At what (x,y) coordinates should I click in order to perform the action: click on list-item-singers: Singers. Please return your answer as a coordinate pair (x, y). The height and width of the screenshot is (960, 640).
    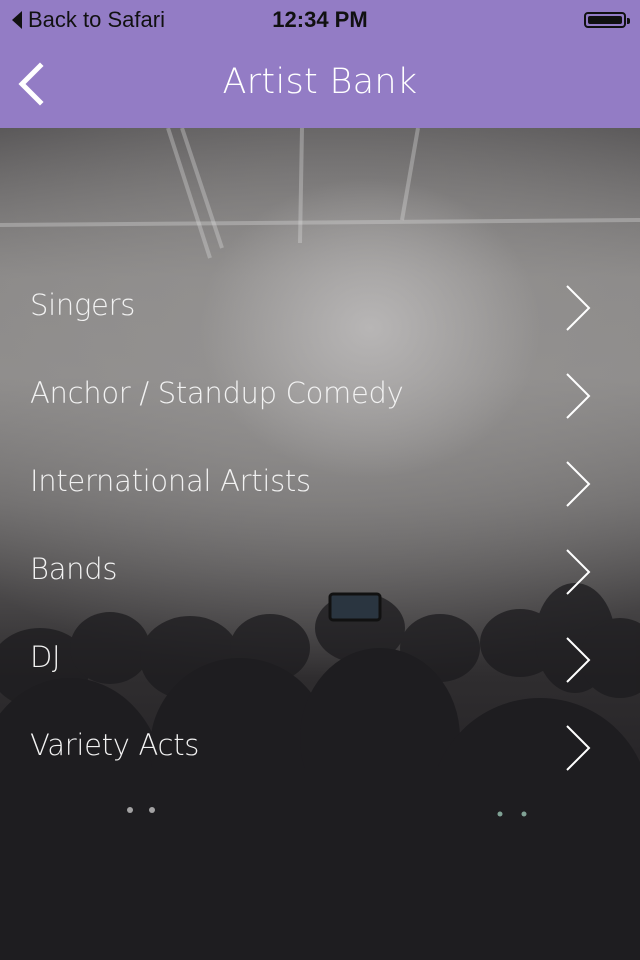
    Looking at the image, I should click on (320, 308).